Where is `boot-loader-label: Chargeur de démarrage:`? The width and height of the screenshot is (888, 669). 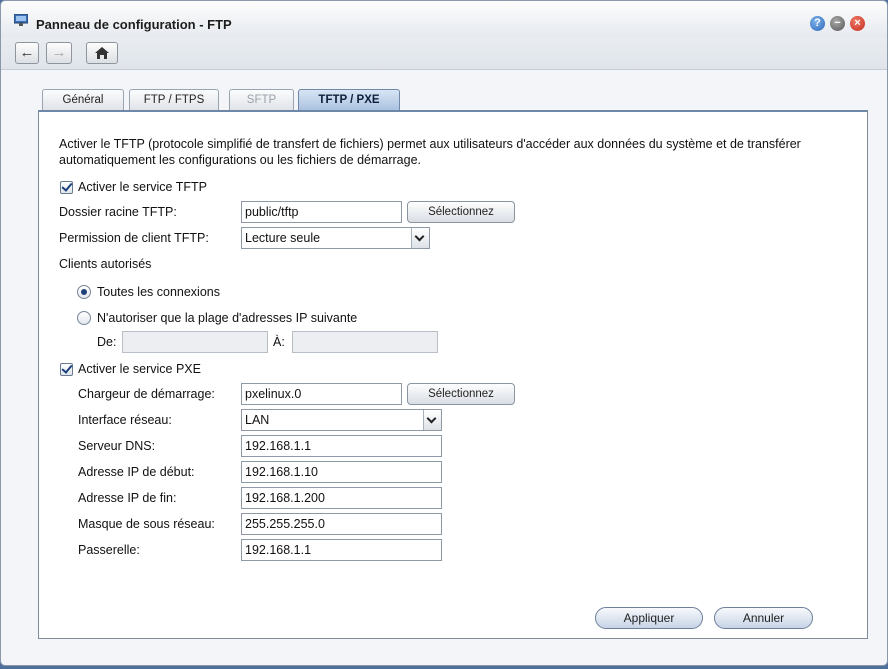
boot-loader-label: Chargeur de démarrage: is located at coordinates (146, 394).